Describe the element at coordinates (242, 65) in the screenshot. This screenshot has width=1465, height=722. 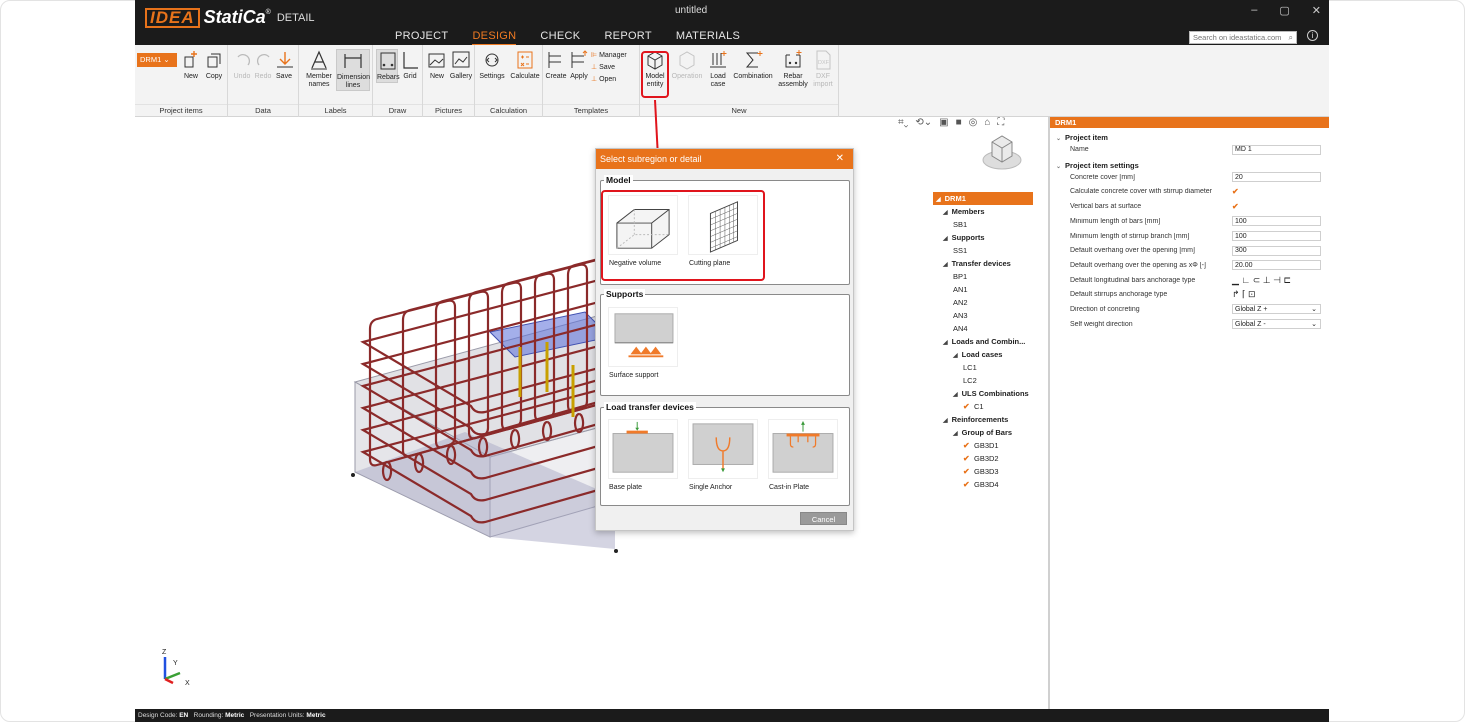
I see `undo-button: Undo` at that location.